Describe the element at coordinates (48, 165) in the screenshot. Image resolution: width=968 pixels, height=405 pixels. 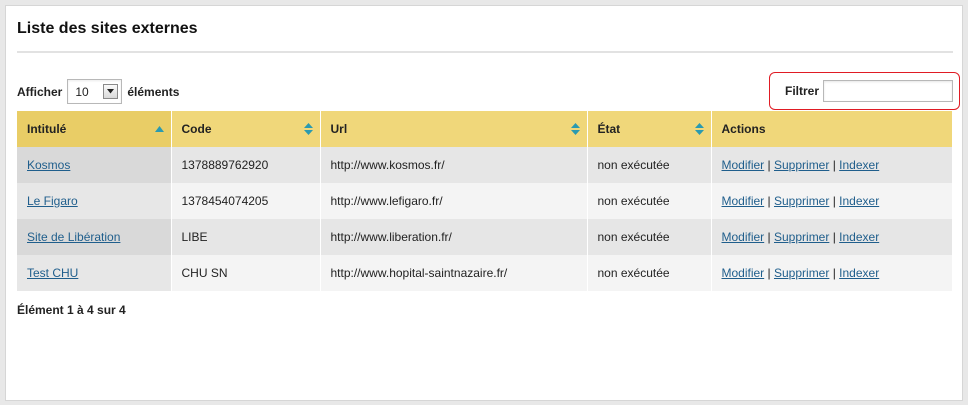
I see `site-title-link: Kosmos` at that location.